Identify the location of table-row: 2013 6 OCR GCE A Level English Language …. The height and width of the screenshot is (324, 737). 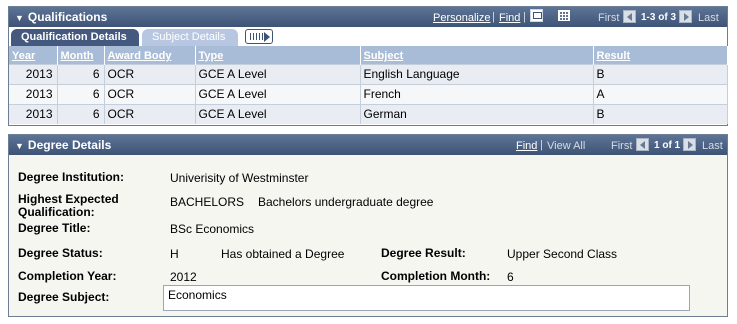
(368, 73).